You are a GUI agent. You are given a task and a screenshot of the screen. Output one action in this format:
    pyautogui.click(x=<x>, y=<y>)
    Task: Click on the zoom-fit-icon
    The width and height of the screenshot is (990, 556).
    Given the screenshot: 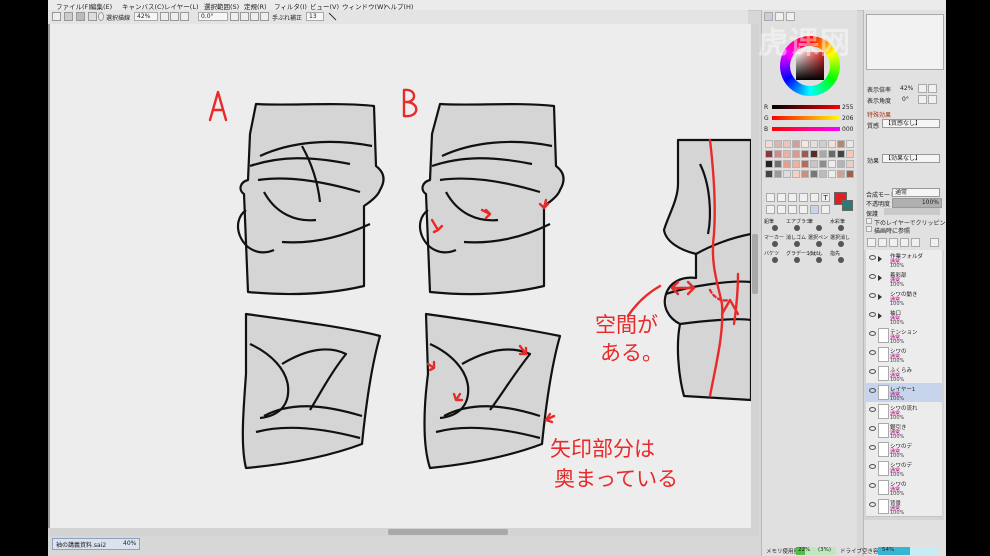 What is the action you would take?
    pyautogui.click(x=184, y=16)
    